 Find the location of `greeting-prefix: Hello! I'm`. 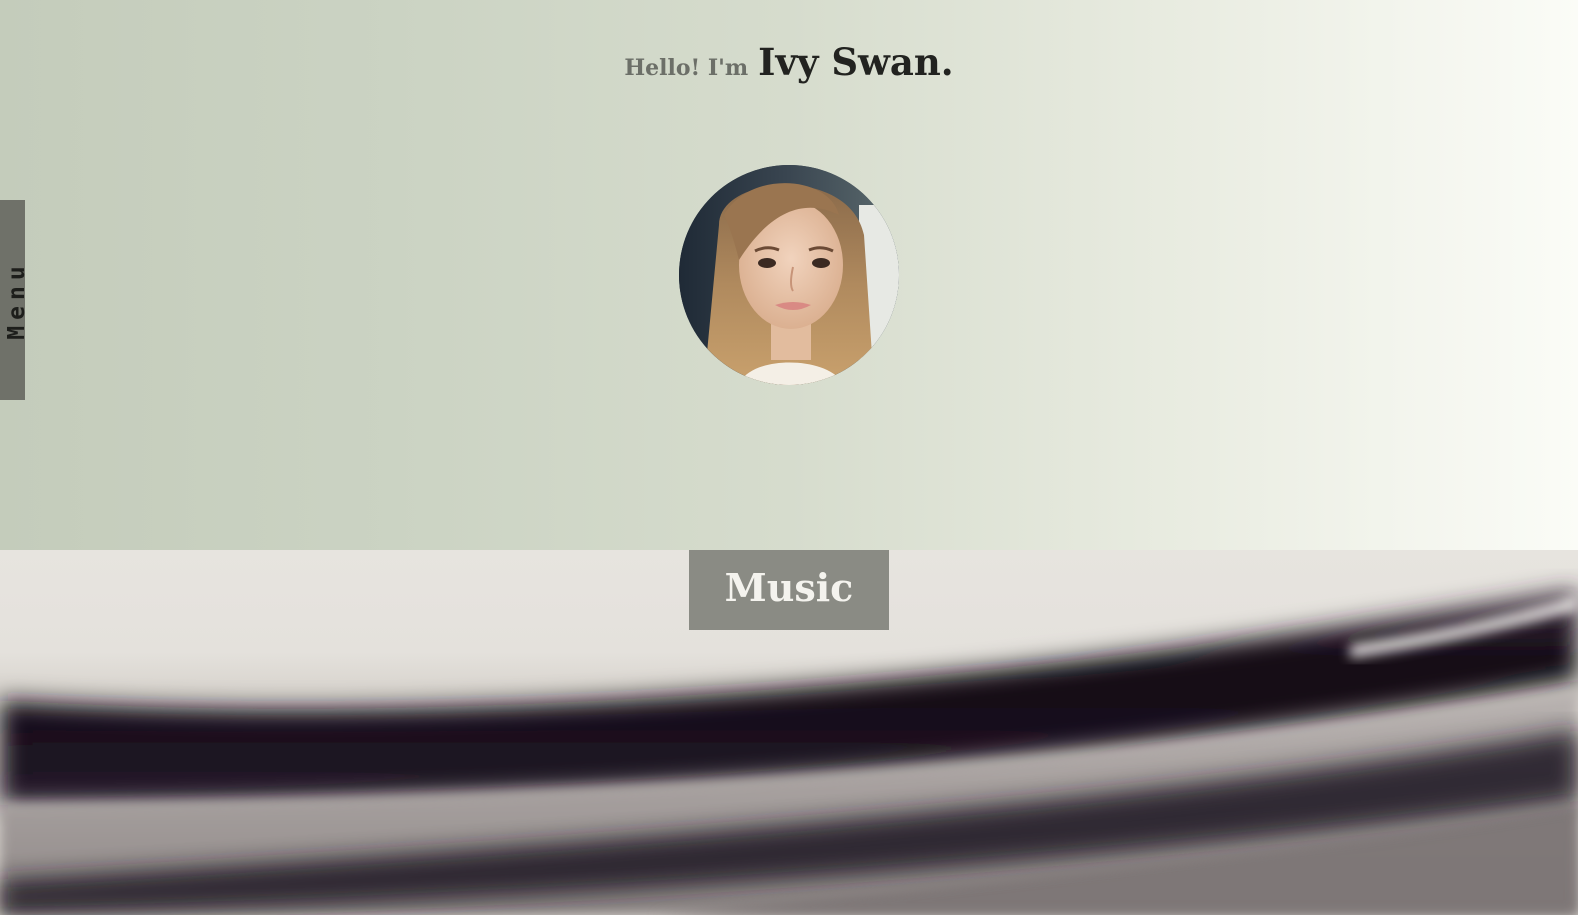

greeting-prefix: Hello! I'm is located at coordinates (686, 68).